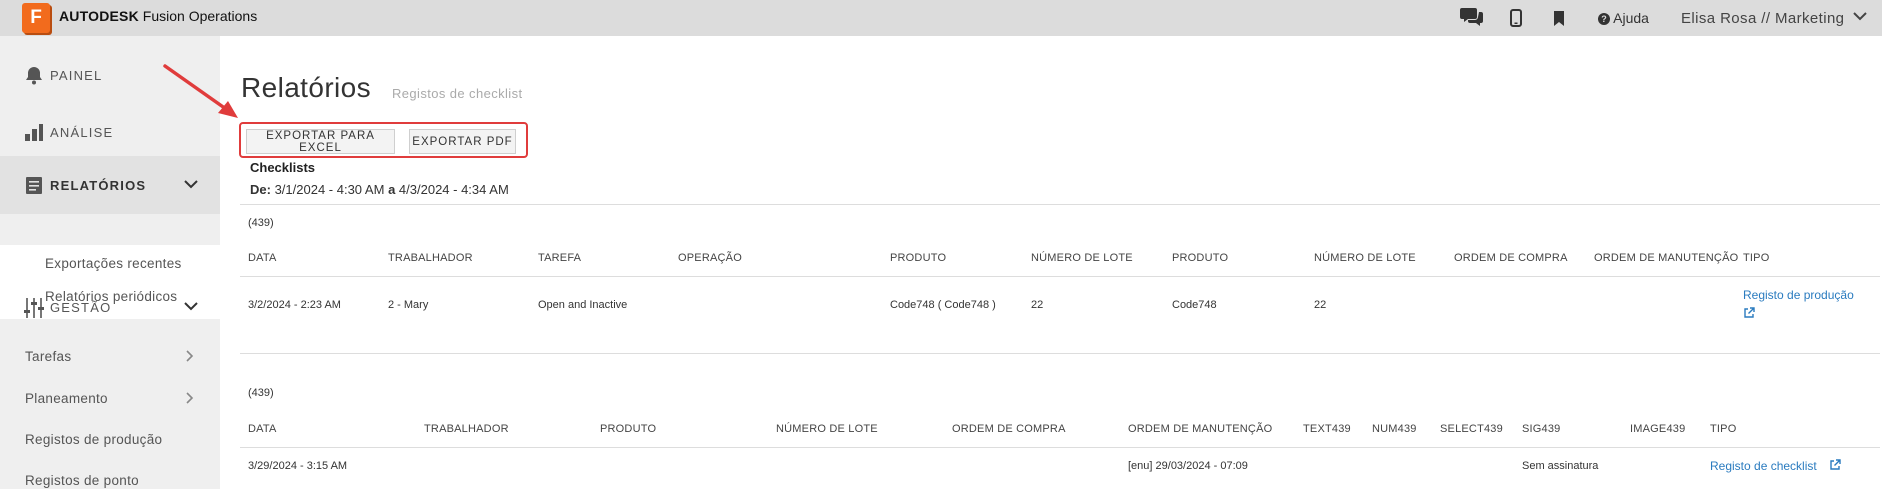 The image size is (1882, 489). What do you see at coordinates (457, 93) in the screenshot?
I see `page-subtitle: Registos de checklist` at bounding box center [457, 93].